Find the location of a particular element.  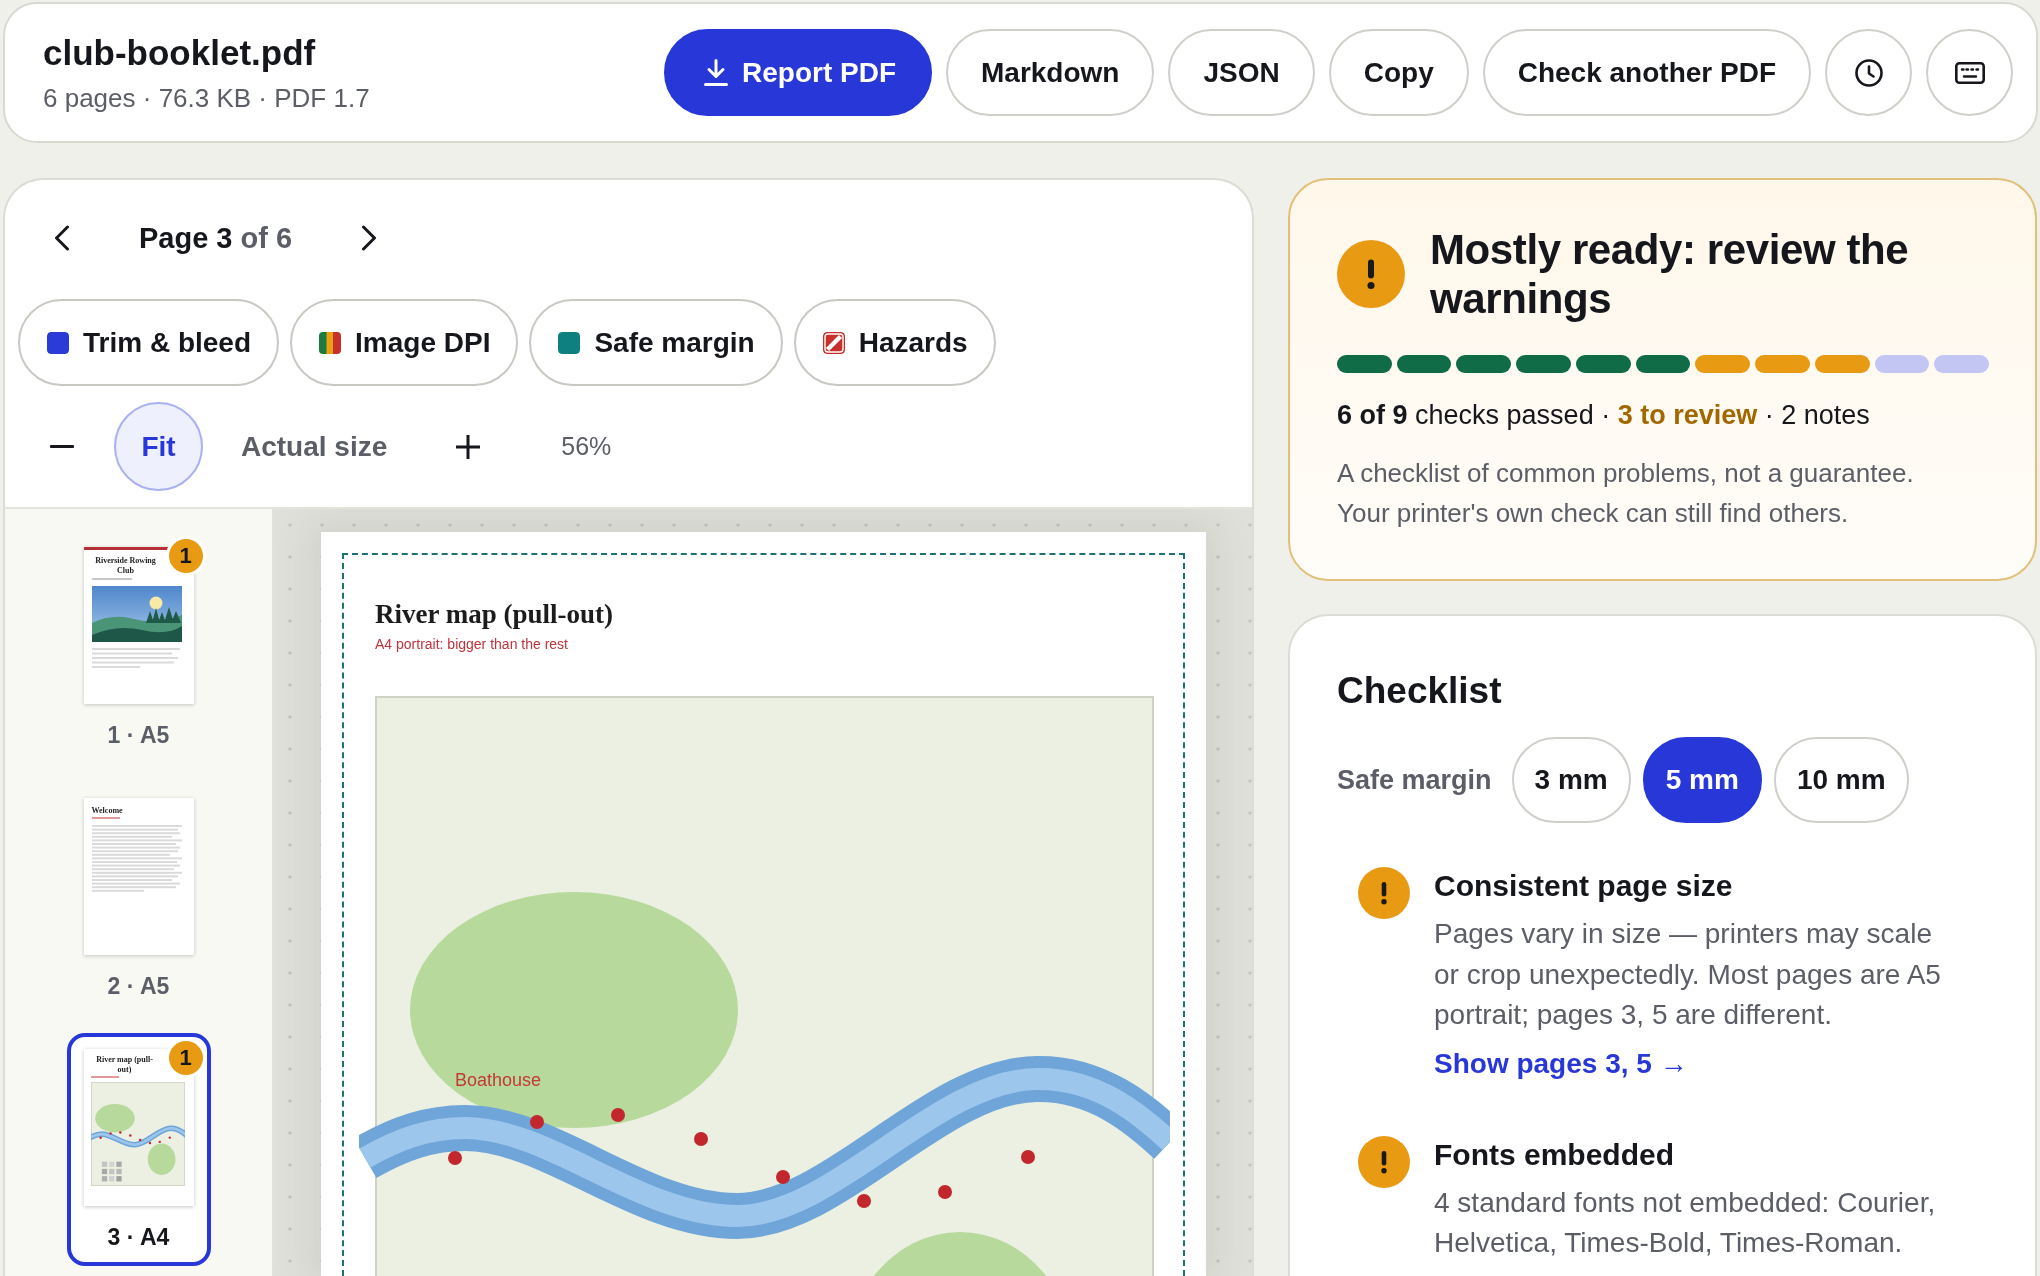

zoom-level: 56% is located at coordinates (586, 446).